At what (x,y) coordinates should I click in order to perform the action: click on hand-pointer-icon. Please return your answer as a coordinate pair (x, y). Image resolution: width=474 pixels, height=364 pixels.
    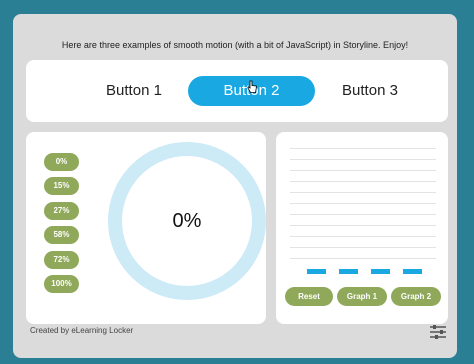
    Looking at the image, I should click on (252, 86).